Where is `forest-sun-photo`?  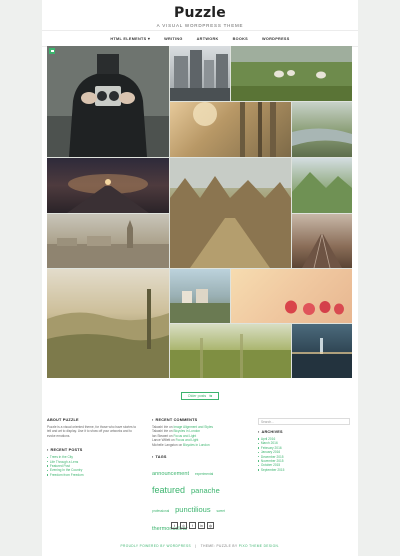 forest-sun-photo is located at coordinates (234, 129).